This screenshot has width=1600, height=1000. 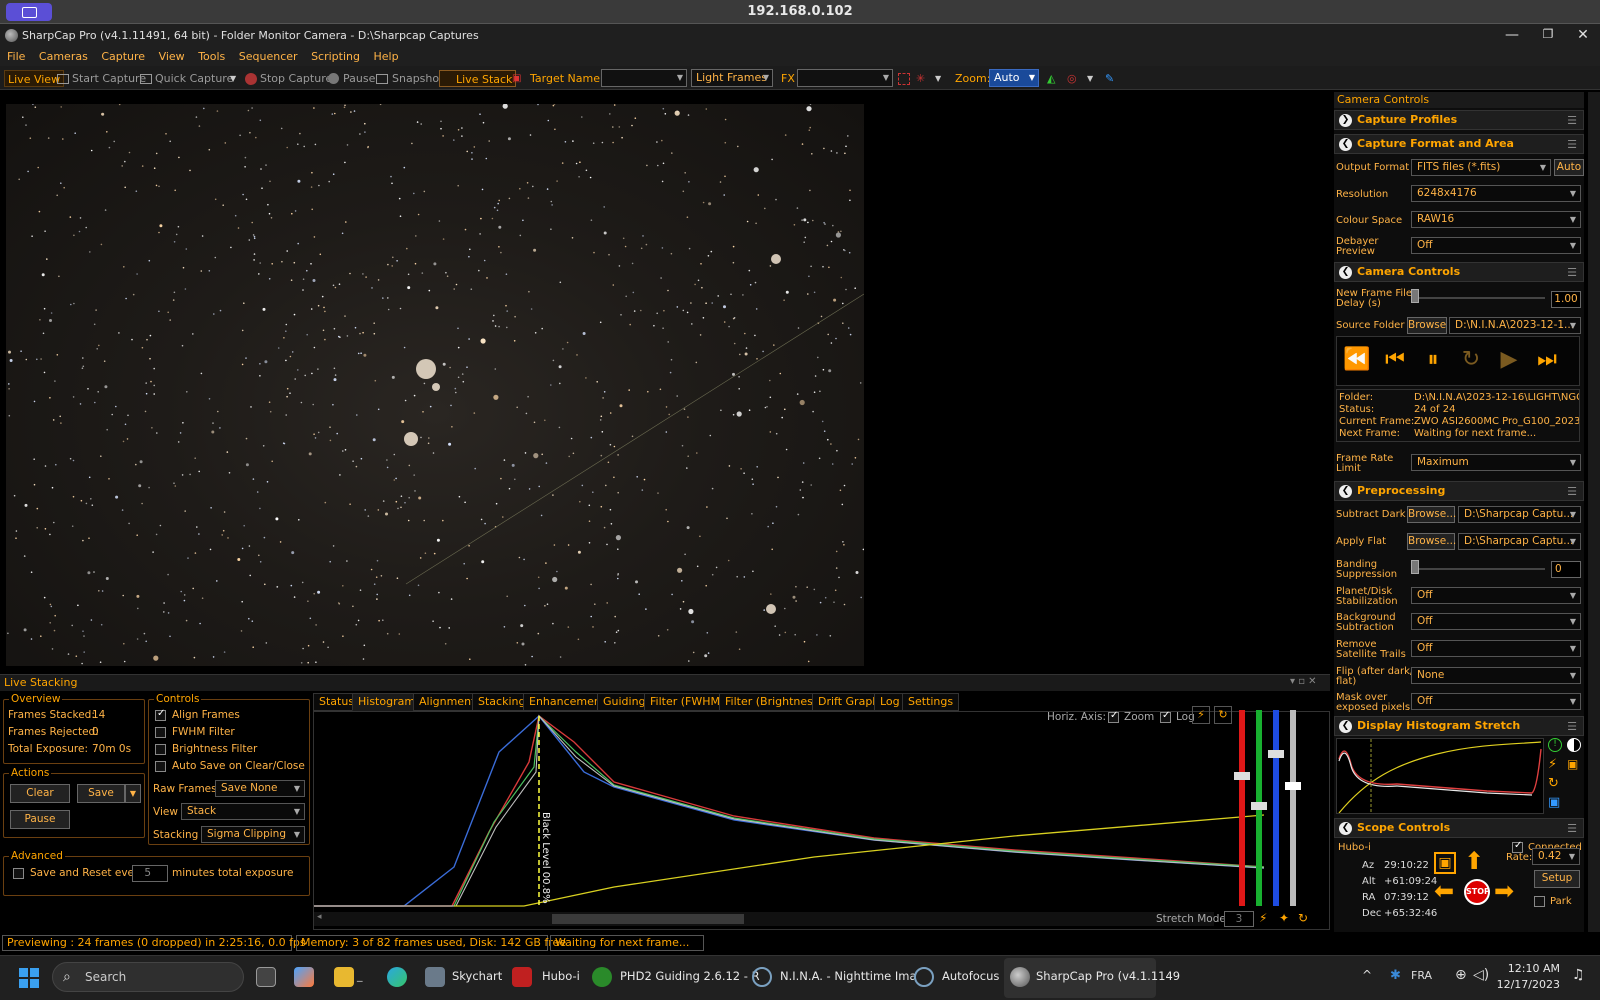 I want to click on arrow-up-icon: ⬆, so click(x=1474, y=861).